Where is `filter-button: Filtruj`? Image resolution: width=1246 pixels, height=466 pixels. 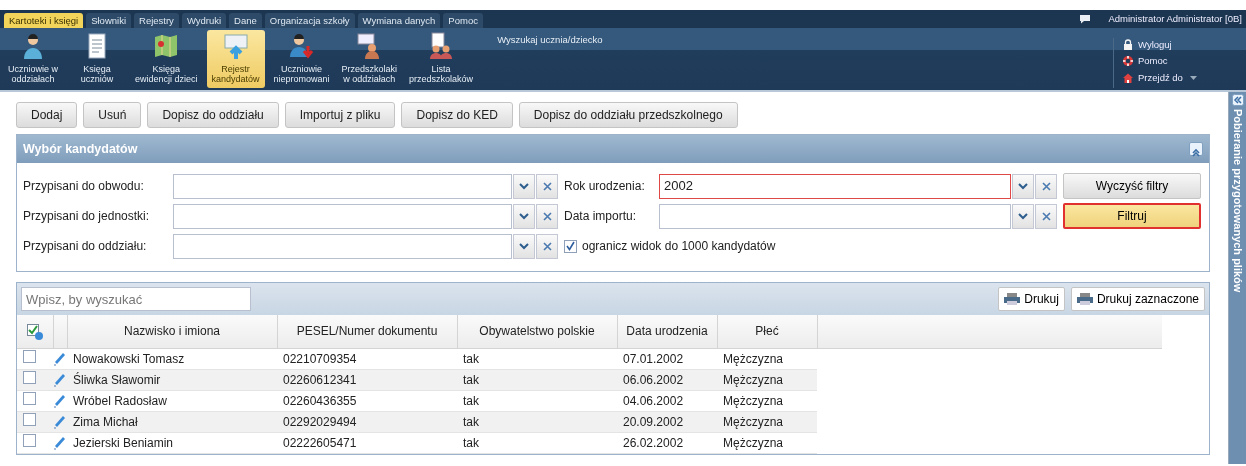 filter-button: Filtruj is located at coordinates (1132, 216).